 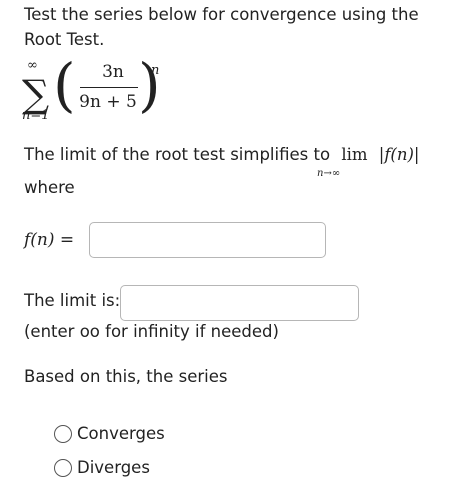 What do you see at coordinates (155, 70) in the screenshot?
I see `series-exponent: n` at bounding box center [155, 70].